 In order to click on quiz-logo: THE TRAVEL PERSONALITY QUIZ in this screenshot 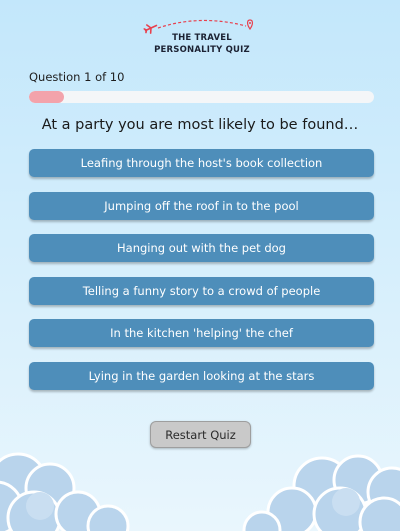, I will do `click(202, 39)`.